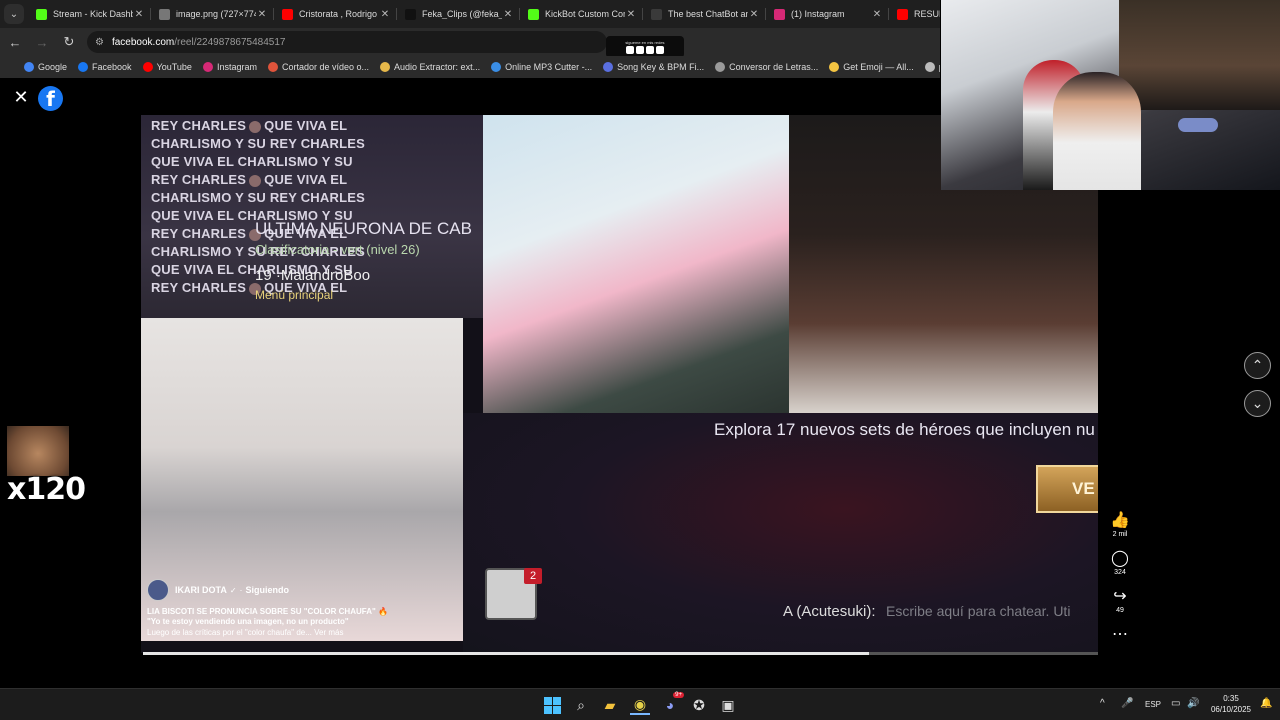 This screenshot has height=720, width=1280. I want to click on mic-tray-button: 🎤, so click(1127, 703).